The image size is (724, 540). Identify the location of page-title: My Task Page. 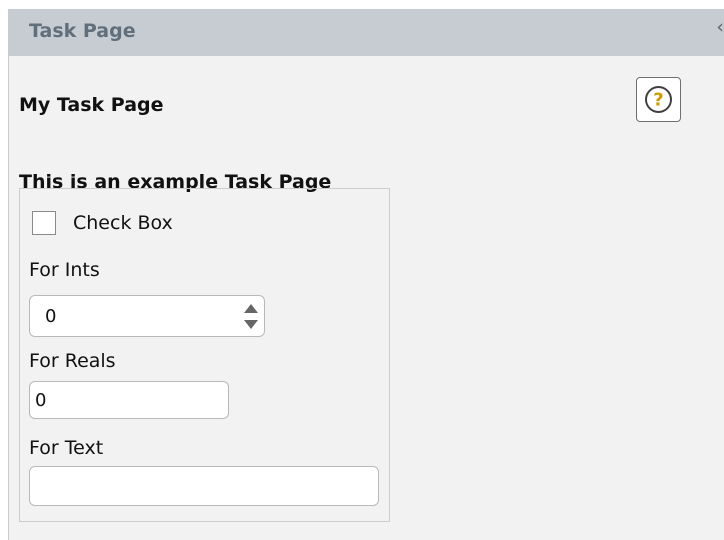
(91, 105).